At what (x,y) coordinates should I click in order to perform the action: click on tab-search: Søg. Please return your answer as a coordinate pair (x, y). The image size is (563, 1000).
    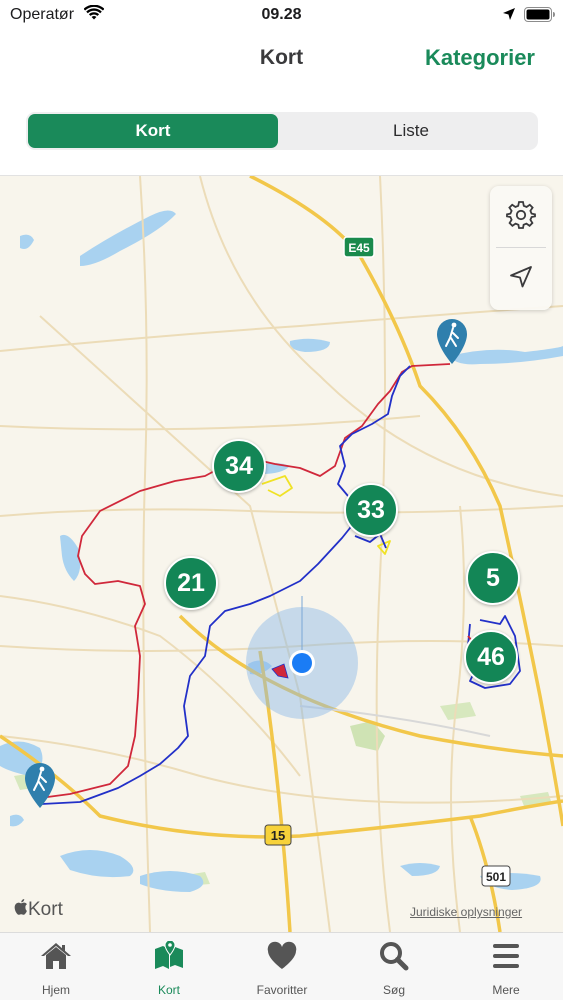
    Looking at the image, I should click on (394, 966).